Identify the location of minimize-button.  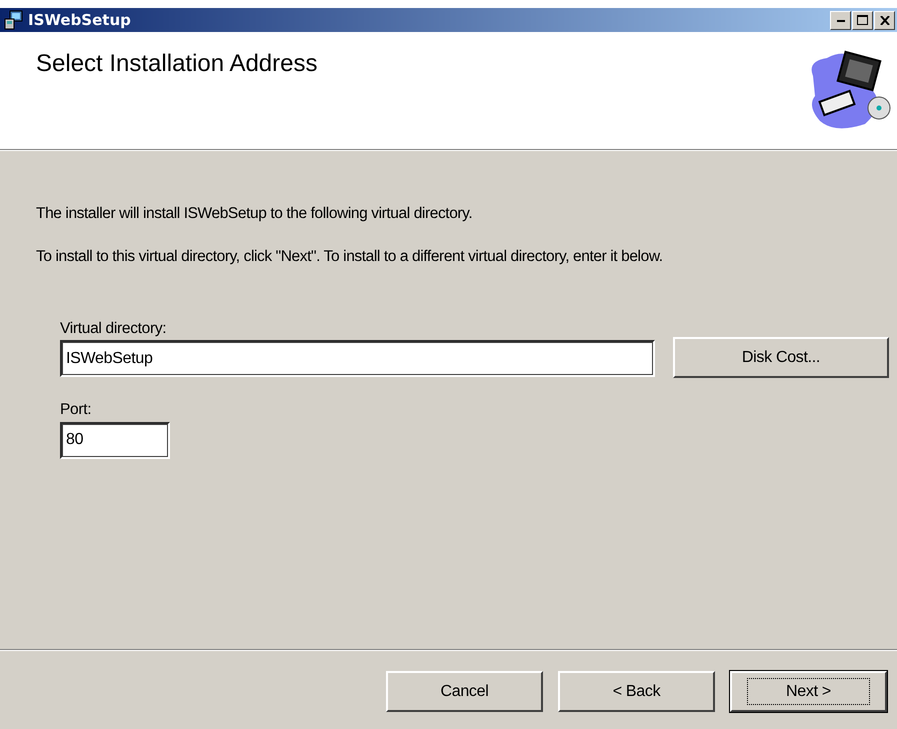
(840, 20).